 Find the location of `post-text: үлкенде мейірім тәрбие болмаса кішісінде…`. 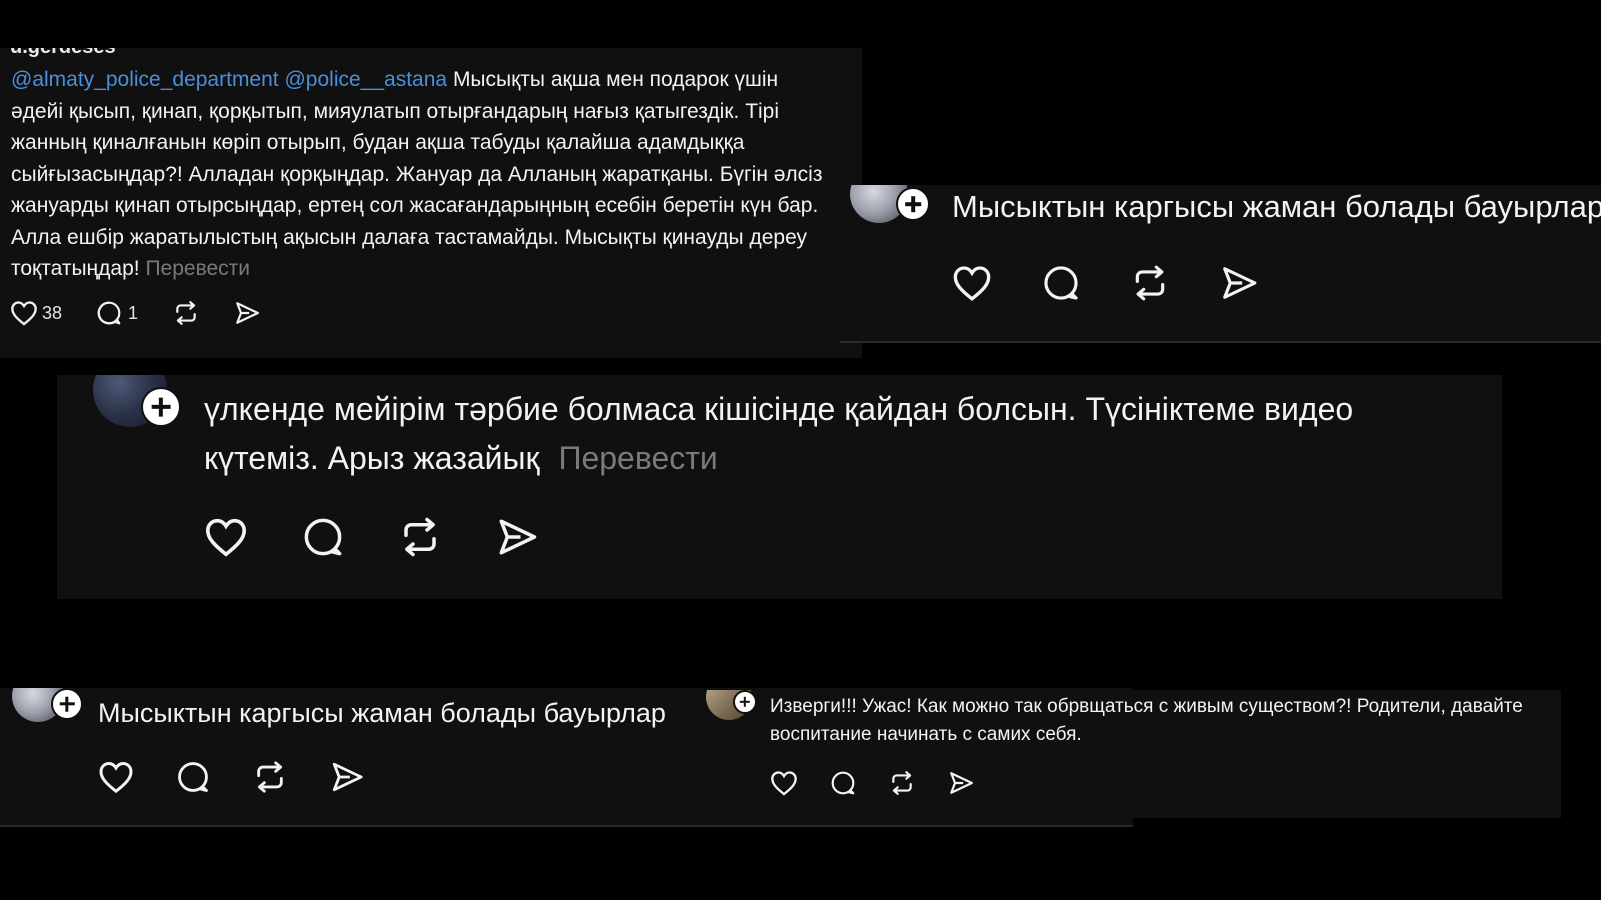

post-text: үлкенде мейірім тәрбие болмаса кішісінде… is located at coordinates (824, 434).